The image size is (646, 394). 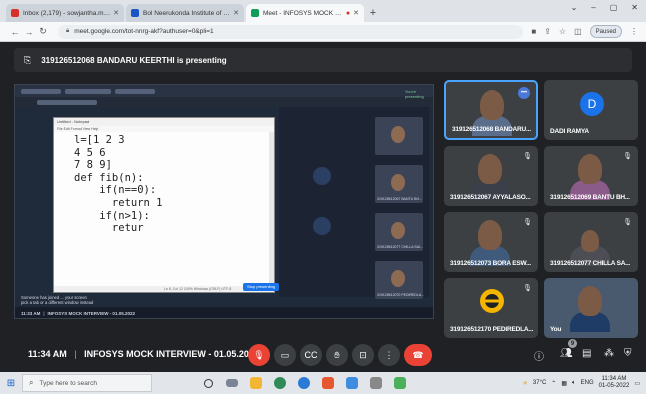 I want to click on file-explorer-icon, so click(x=256, y=383).